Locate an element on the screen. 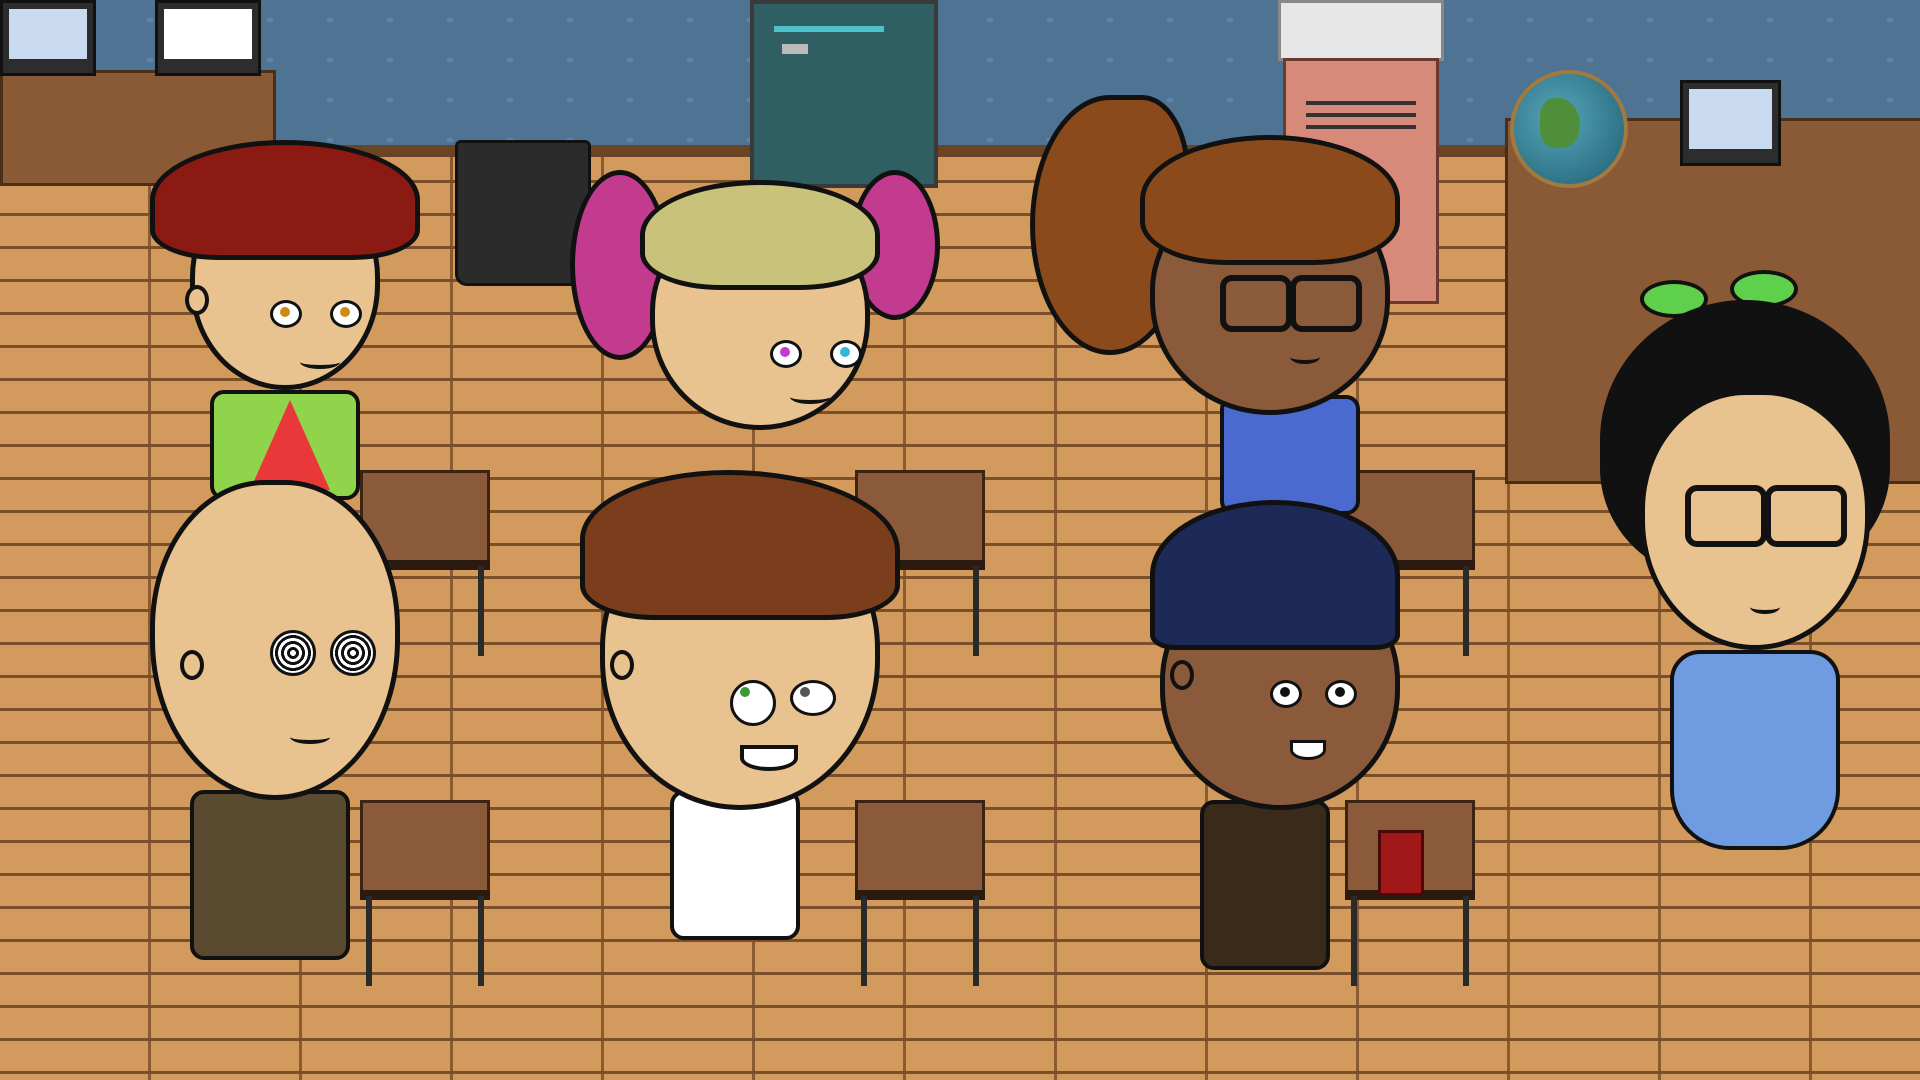  character-mohawk-boy is located at coordinates (300, 680).